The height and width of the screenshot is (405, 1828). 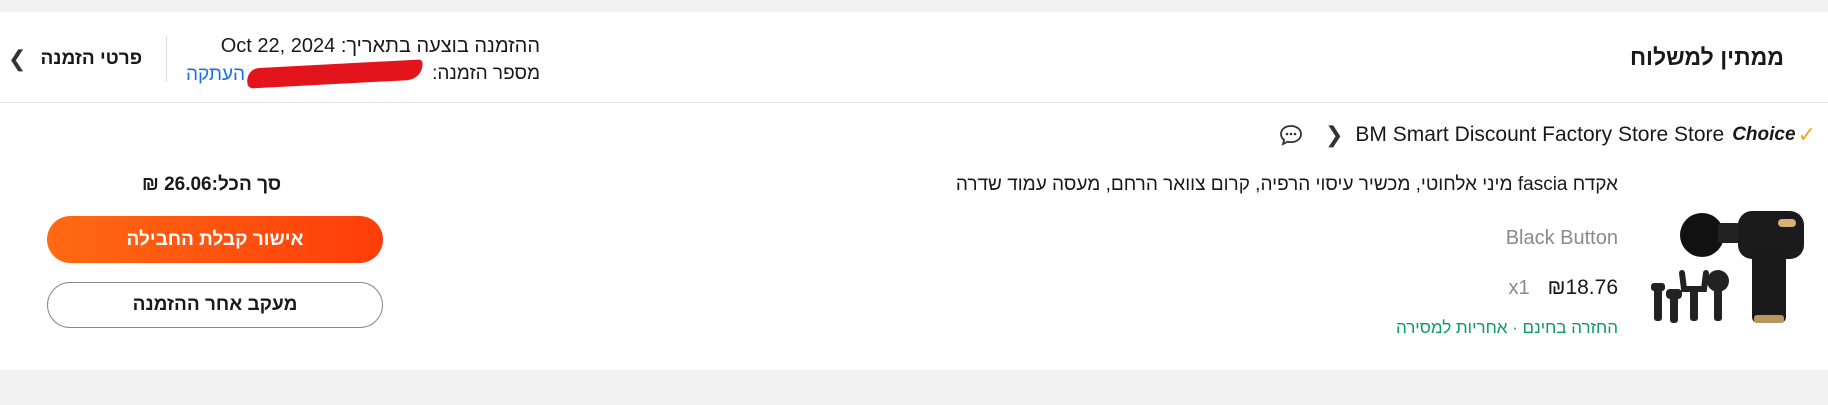 I want to click on choice-badge: ✓ Choice, so click(x=1774, y=135).